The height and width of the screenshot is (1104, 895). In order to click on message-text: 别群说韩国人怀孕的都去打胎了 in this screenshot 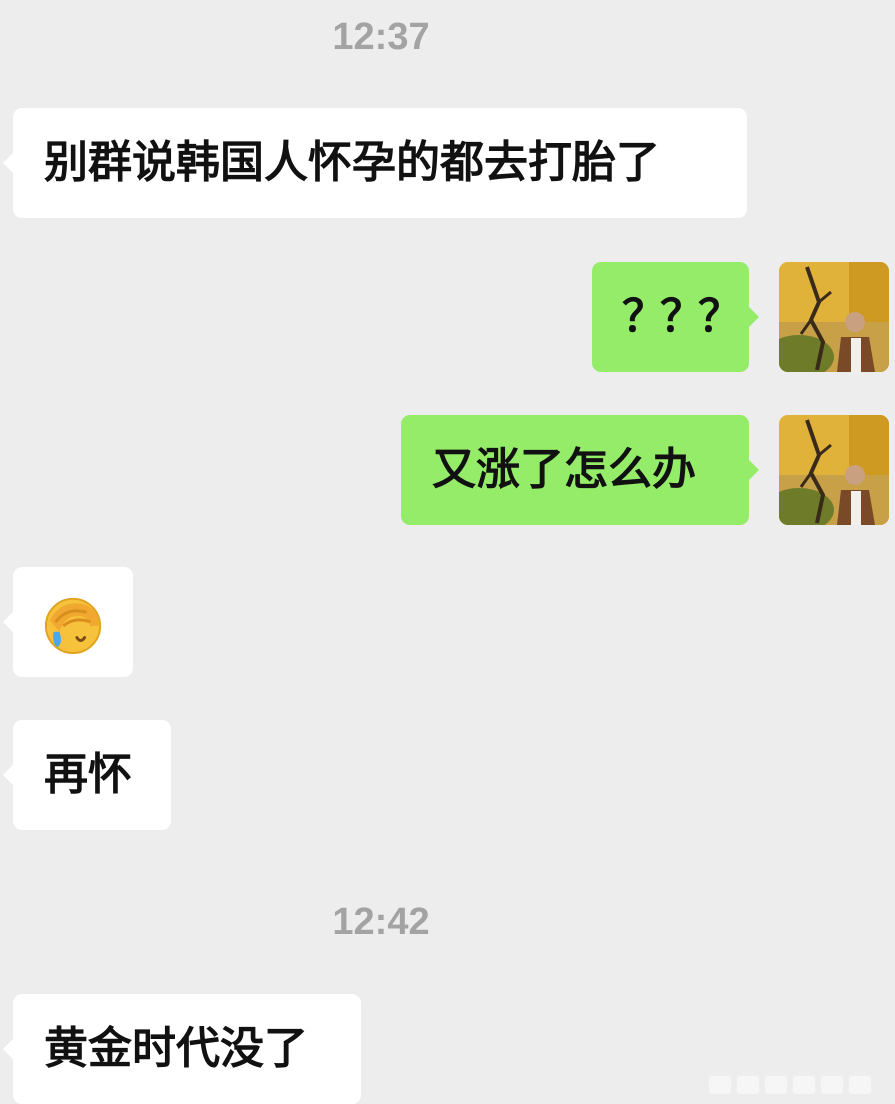, I will do `click(352, 162)`.